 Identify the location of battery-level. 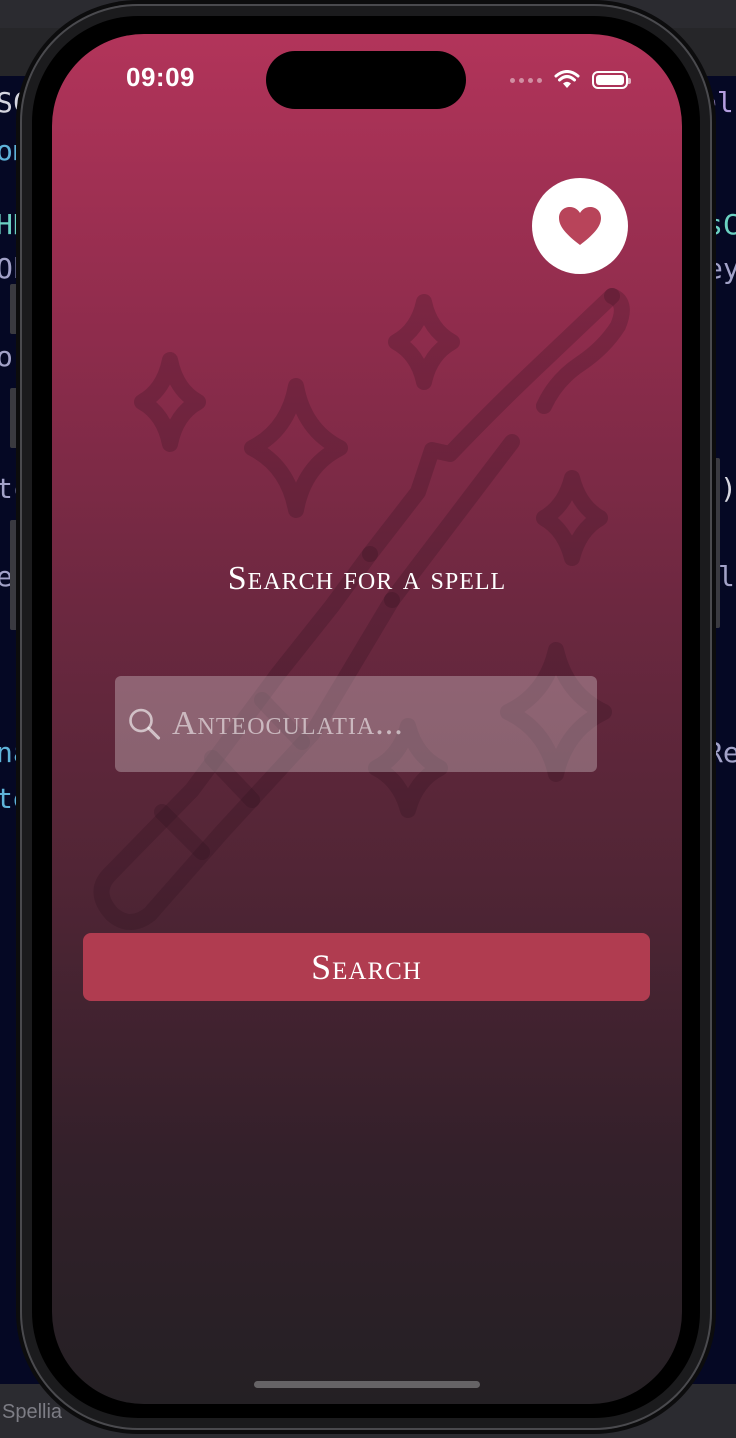
(610, 80).